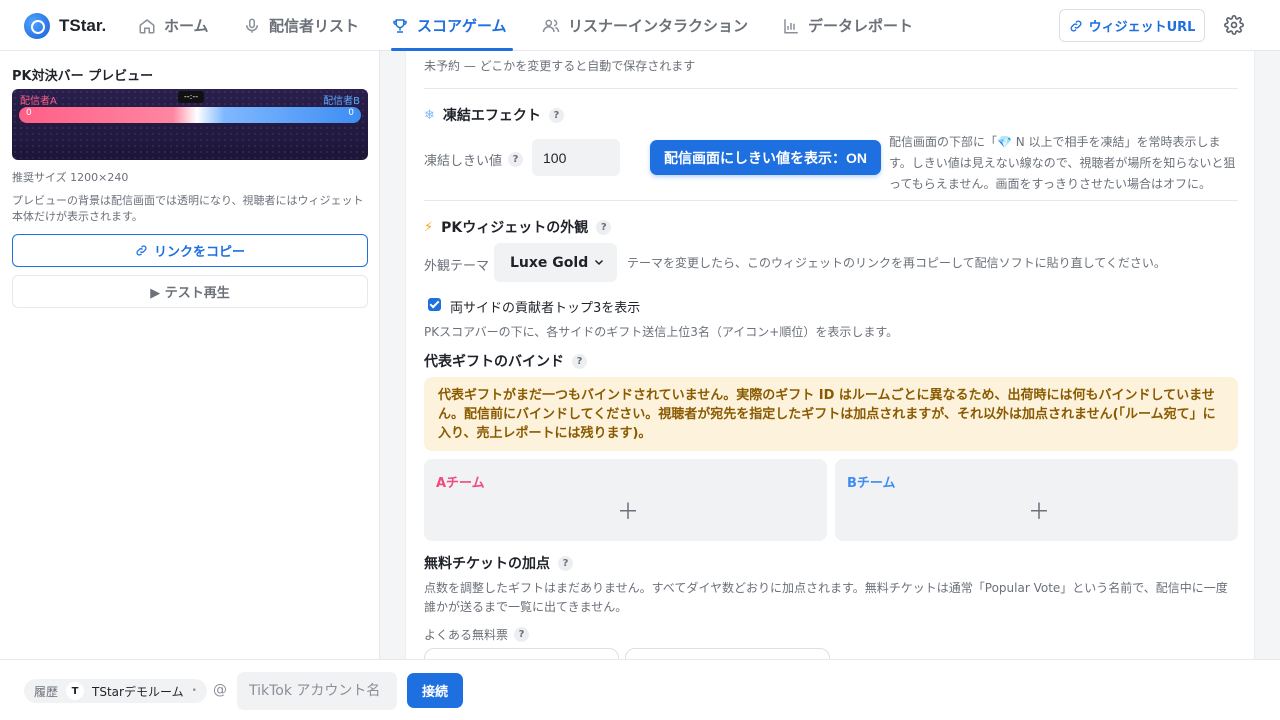 This screenshot has height=720, width=1280. Describe the element at coordinates (551, 25) in the screenshot. I see `users-icon` at that location.